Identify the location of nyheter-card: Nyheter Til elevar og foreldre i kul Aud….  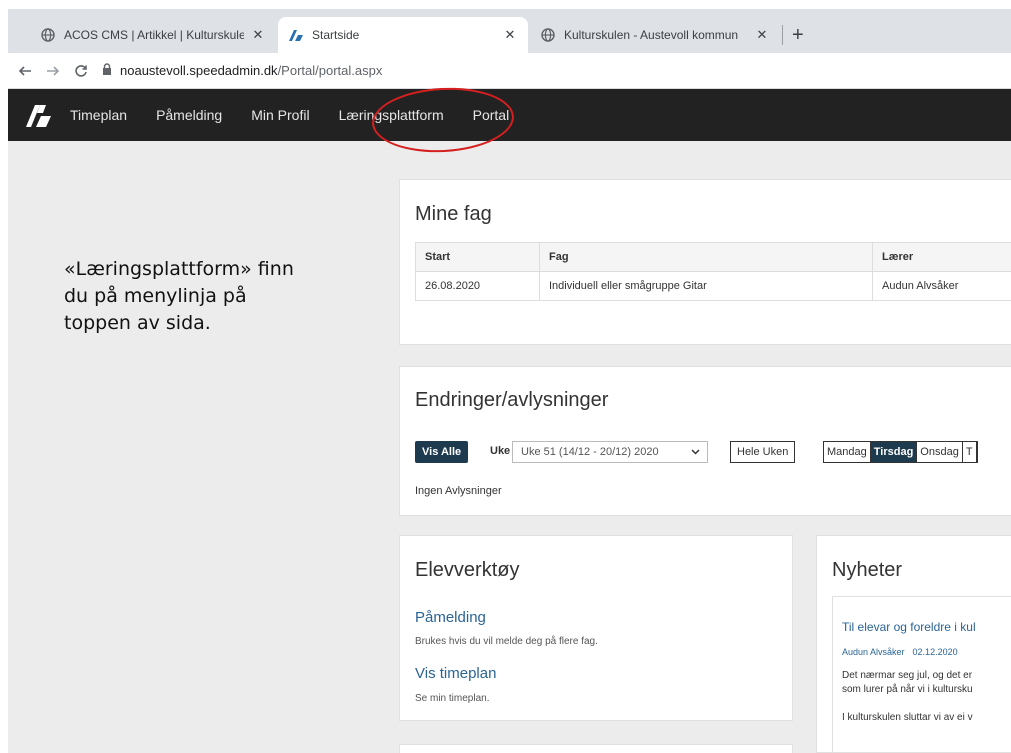
(913, 644).